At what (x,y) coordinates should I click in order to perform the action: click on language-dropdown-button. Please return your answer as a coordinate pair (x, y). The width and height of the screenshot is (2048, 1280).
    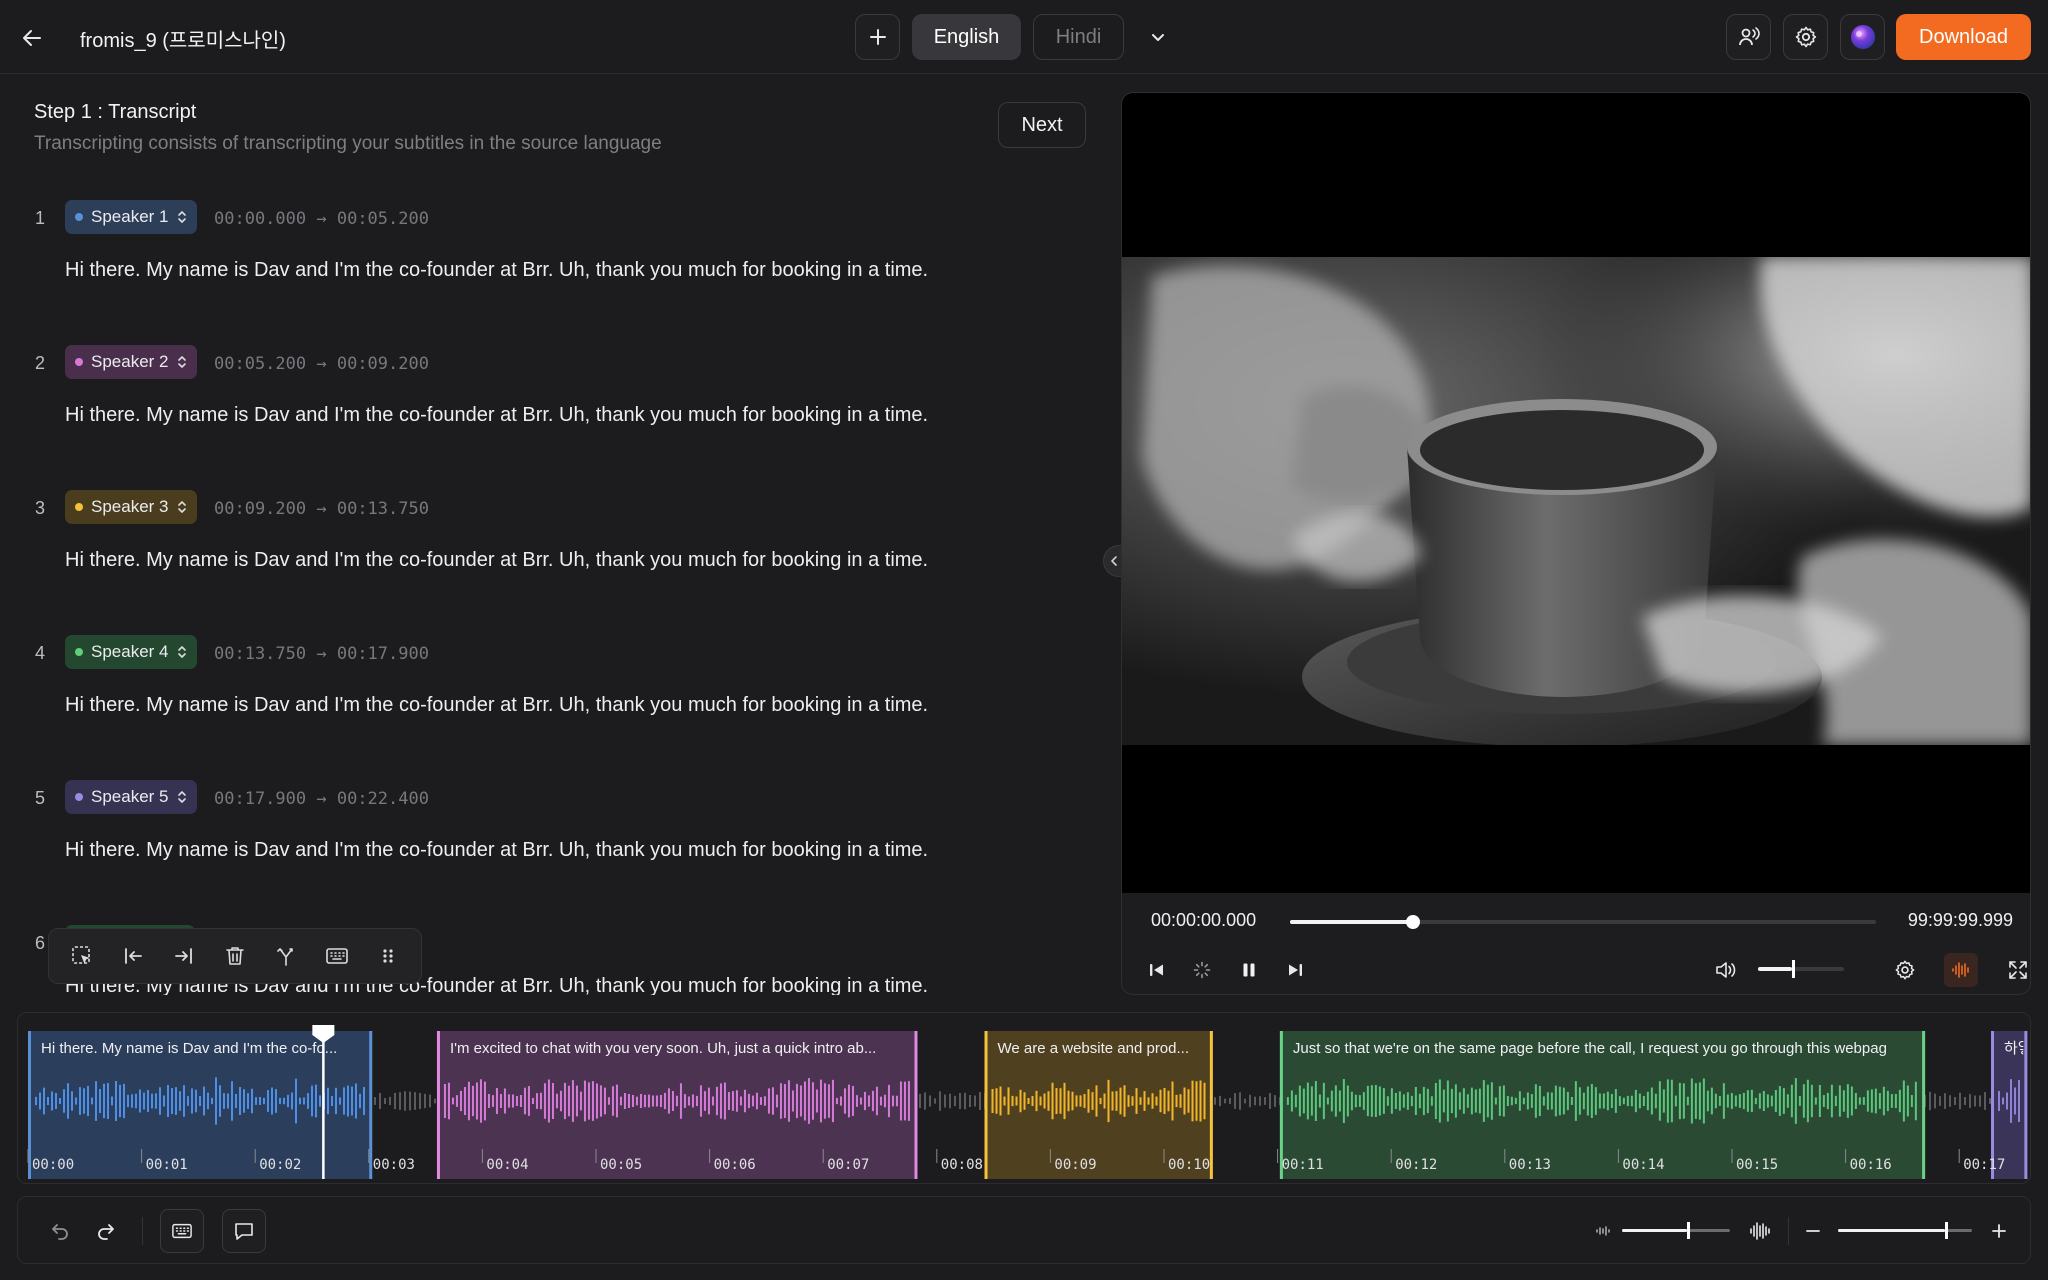
    Looking at the image, I should click on (1158, 37).